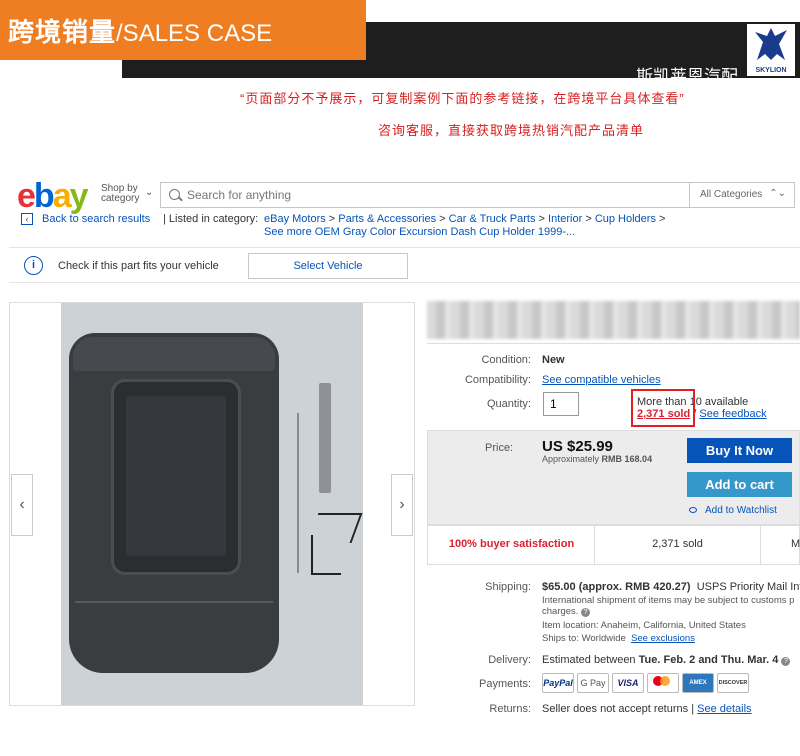 This screenshot has height=756, width=800. Describe the element at coordinates (328, 266) in the screenshot. I see `select-vehicle-button: Select Vehicle` at that location.